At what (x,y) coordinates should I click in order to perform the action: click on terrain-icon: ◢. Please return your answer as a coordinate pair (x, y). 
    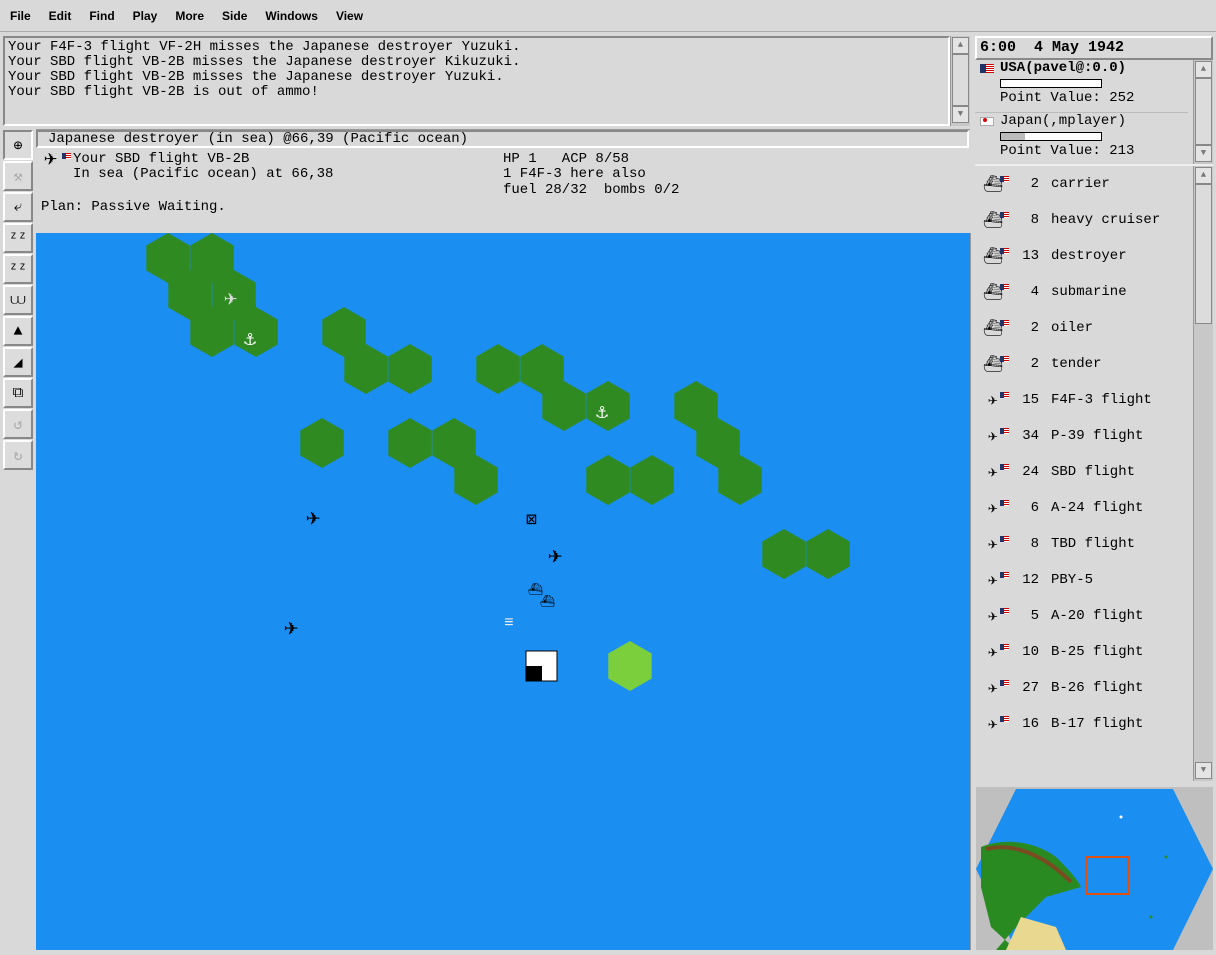
    Looking at the image, I should click on (18, 362).